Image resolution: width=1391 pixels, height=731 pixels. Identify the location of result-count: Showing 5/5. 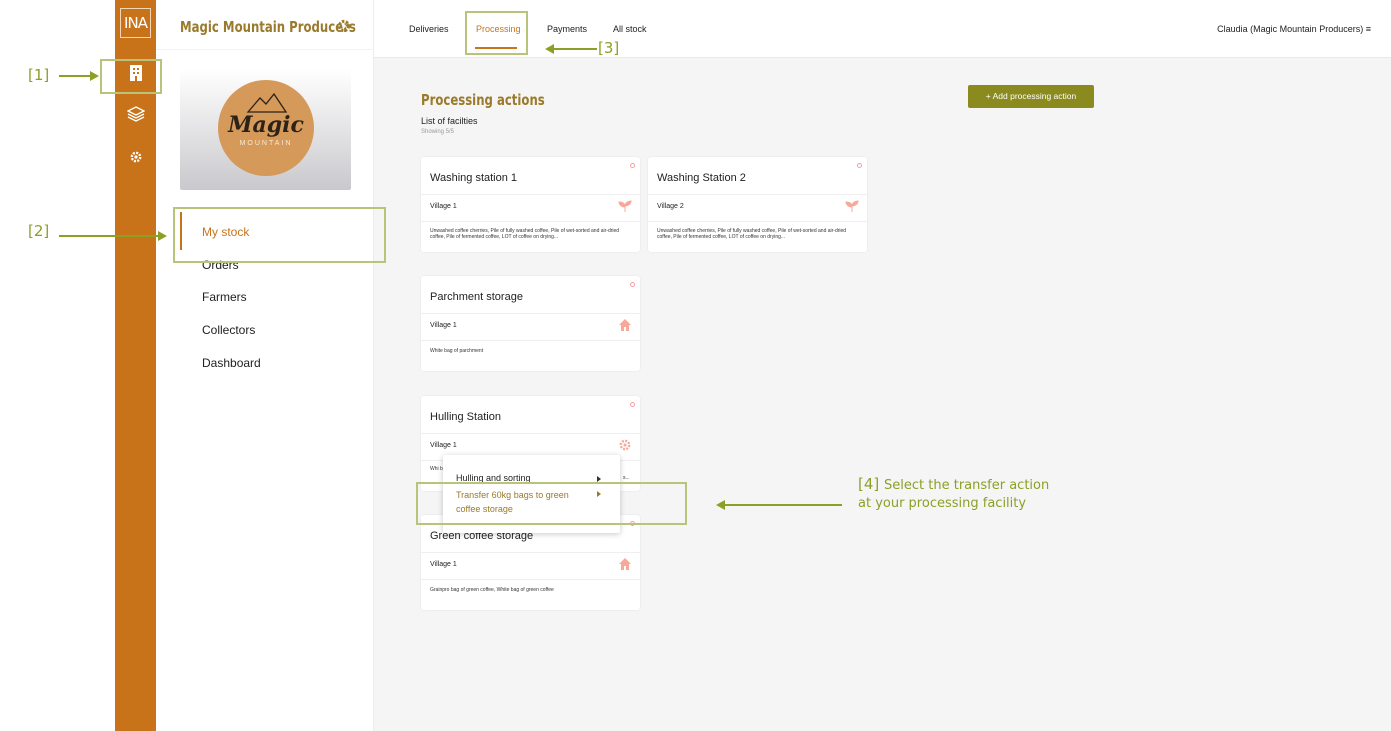
(438, 132).